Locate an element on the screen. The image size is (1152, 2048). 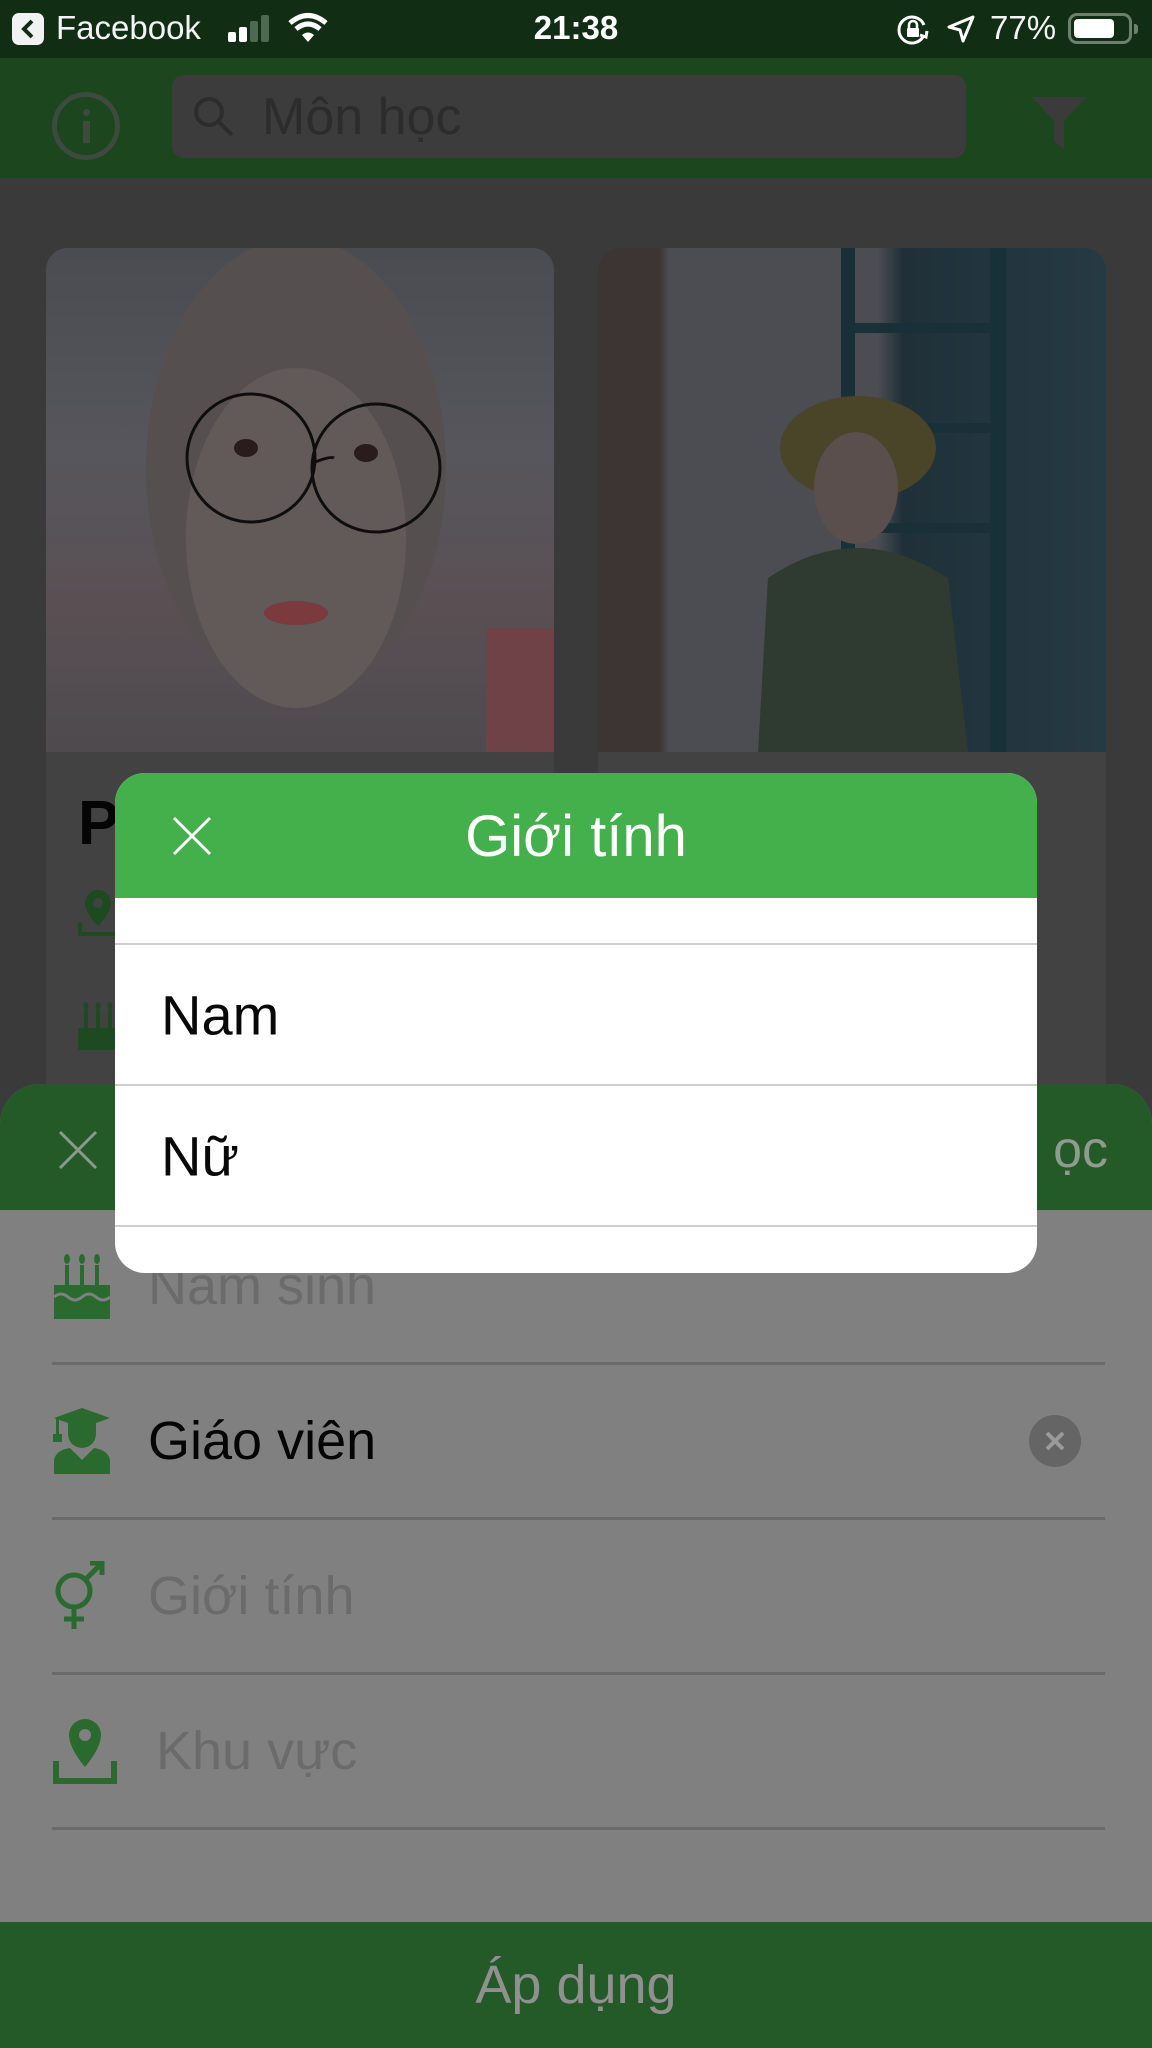
search-box is located at coordinates (569, 116).